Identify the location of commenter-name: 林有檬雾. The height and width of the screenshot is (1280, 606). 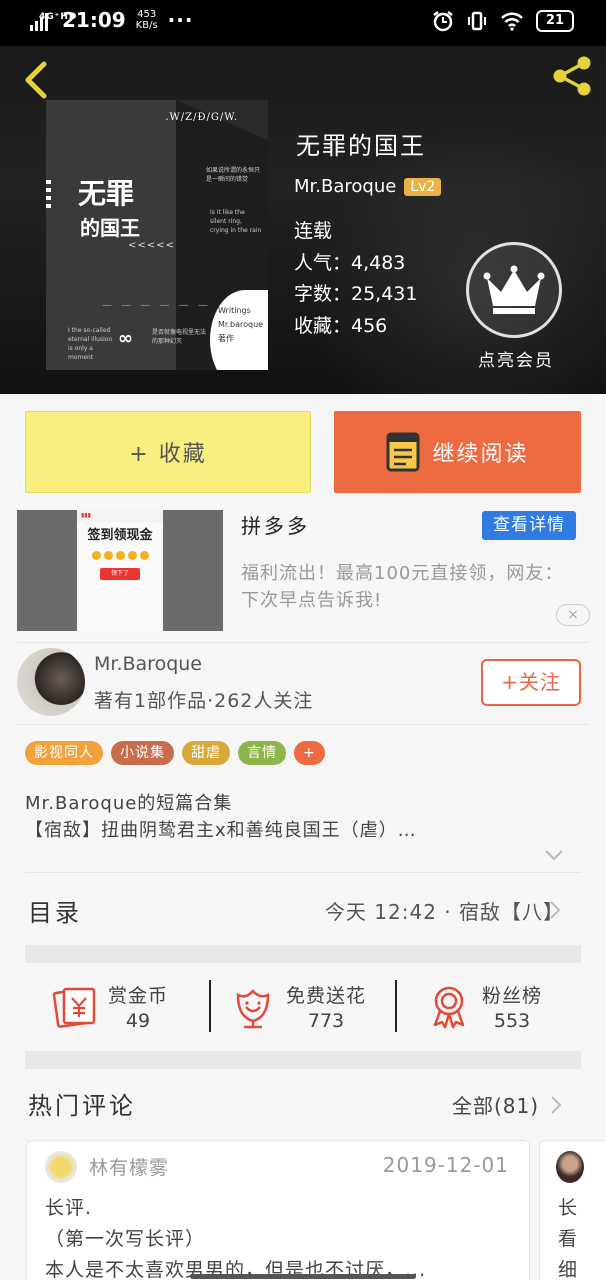
(129, 1166).